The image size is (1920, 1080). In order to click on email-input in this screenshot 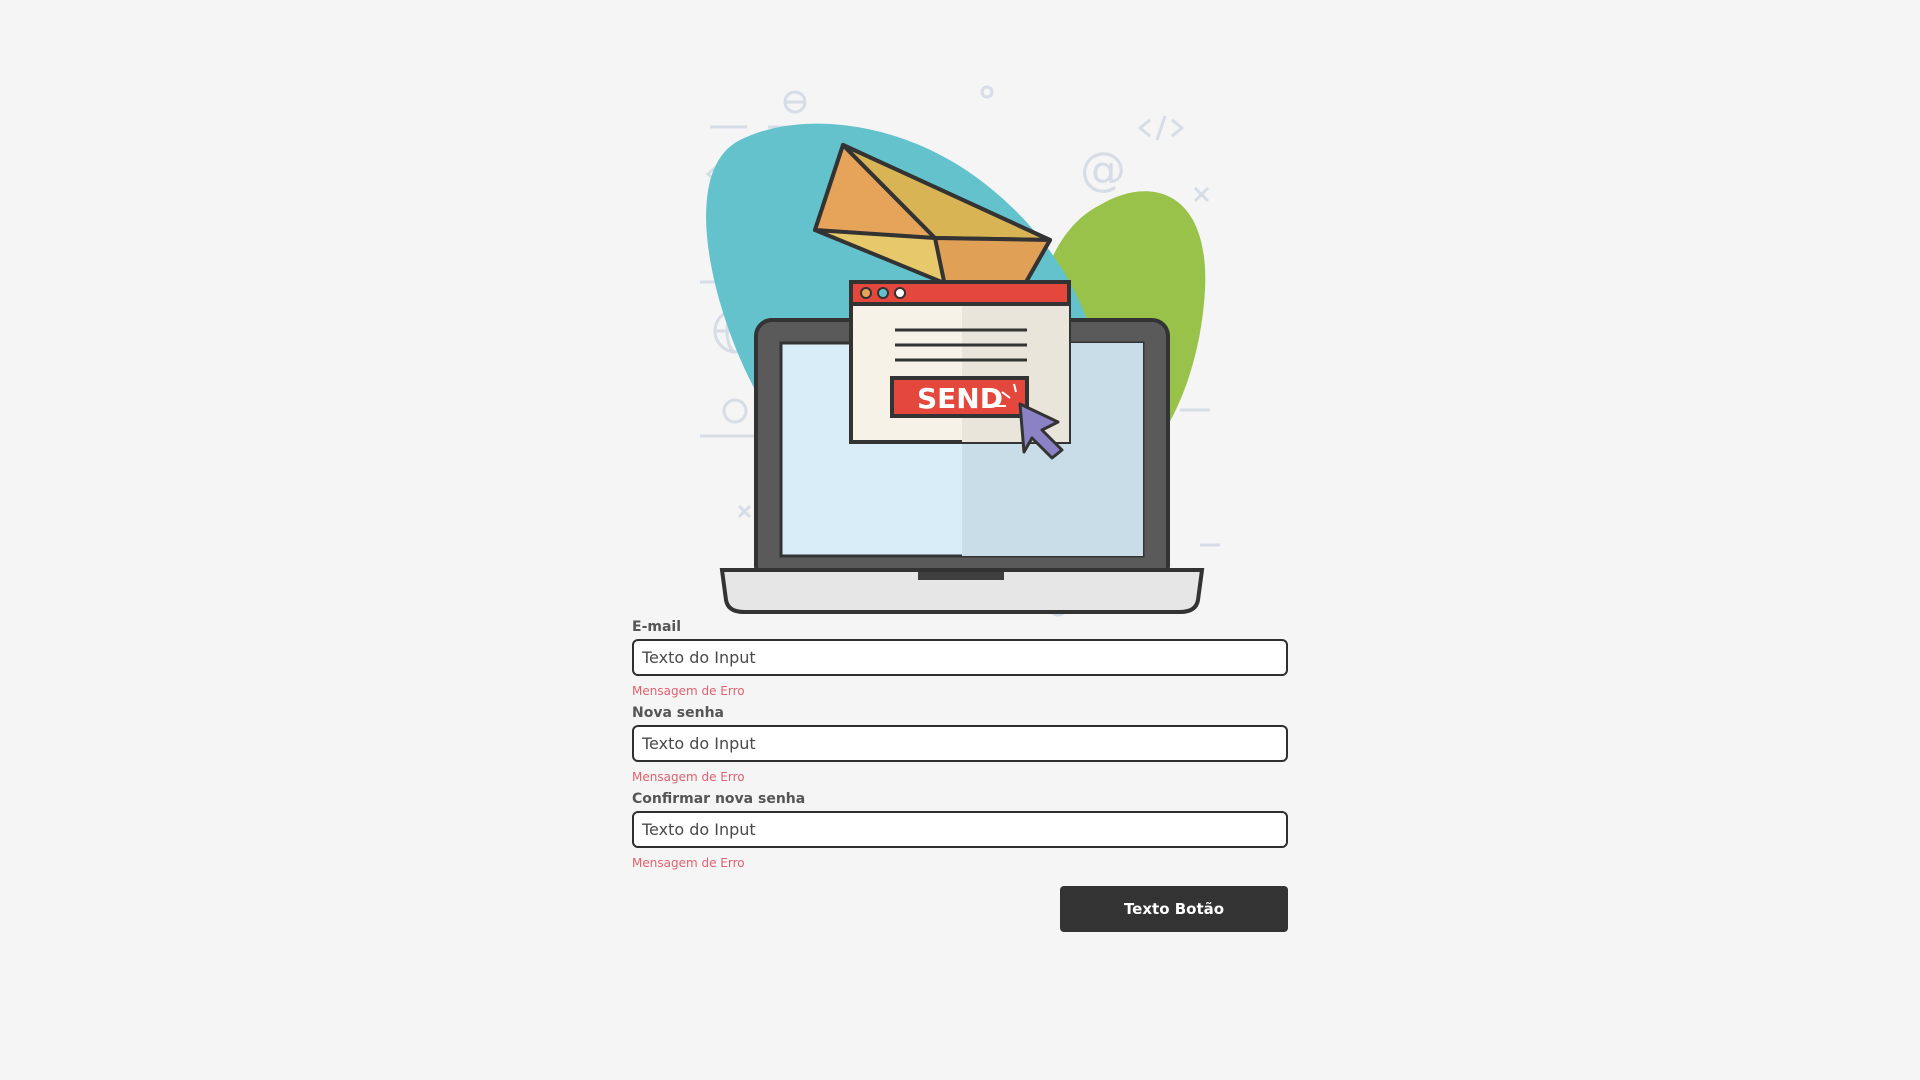, I will do `click(960, 657)`.